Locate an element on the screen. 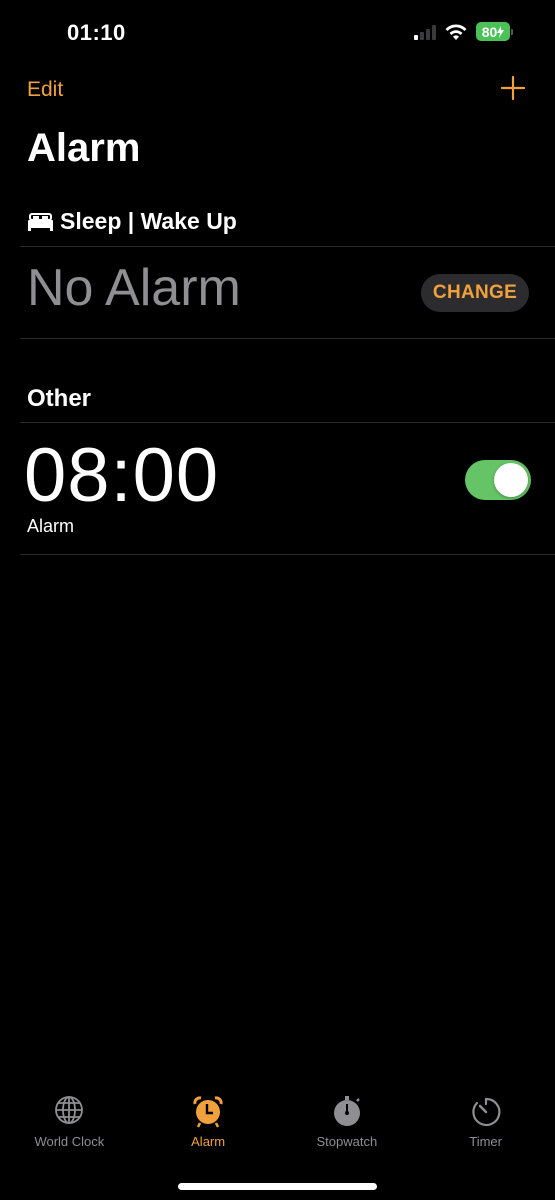 This screenshot has width=555, height=1200. tab-label: Stopwatch is located at coordinates (347, 1141).